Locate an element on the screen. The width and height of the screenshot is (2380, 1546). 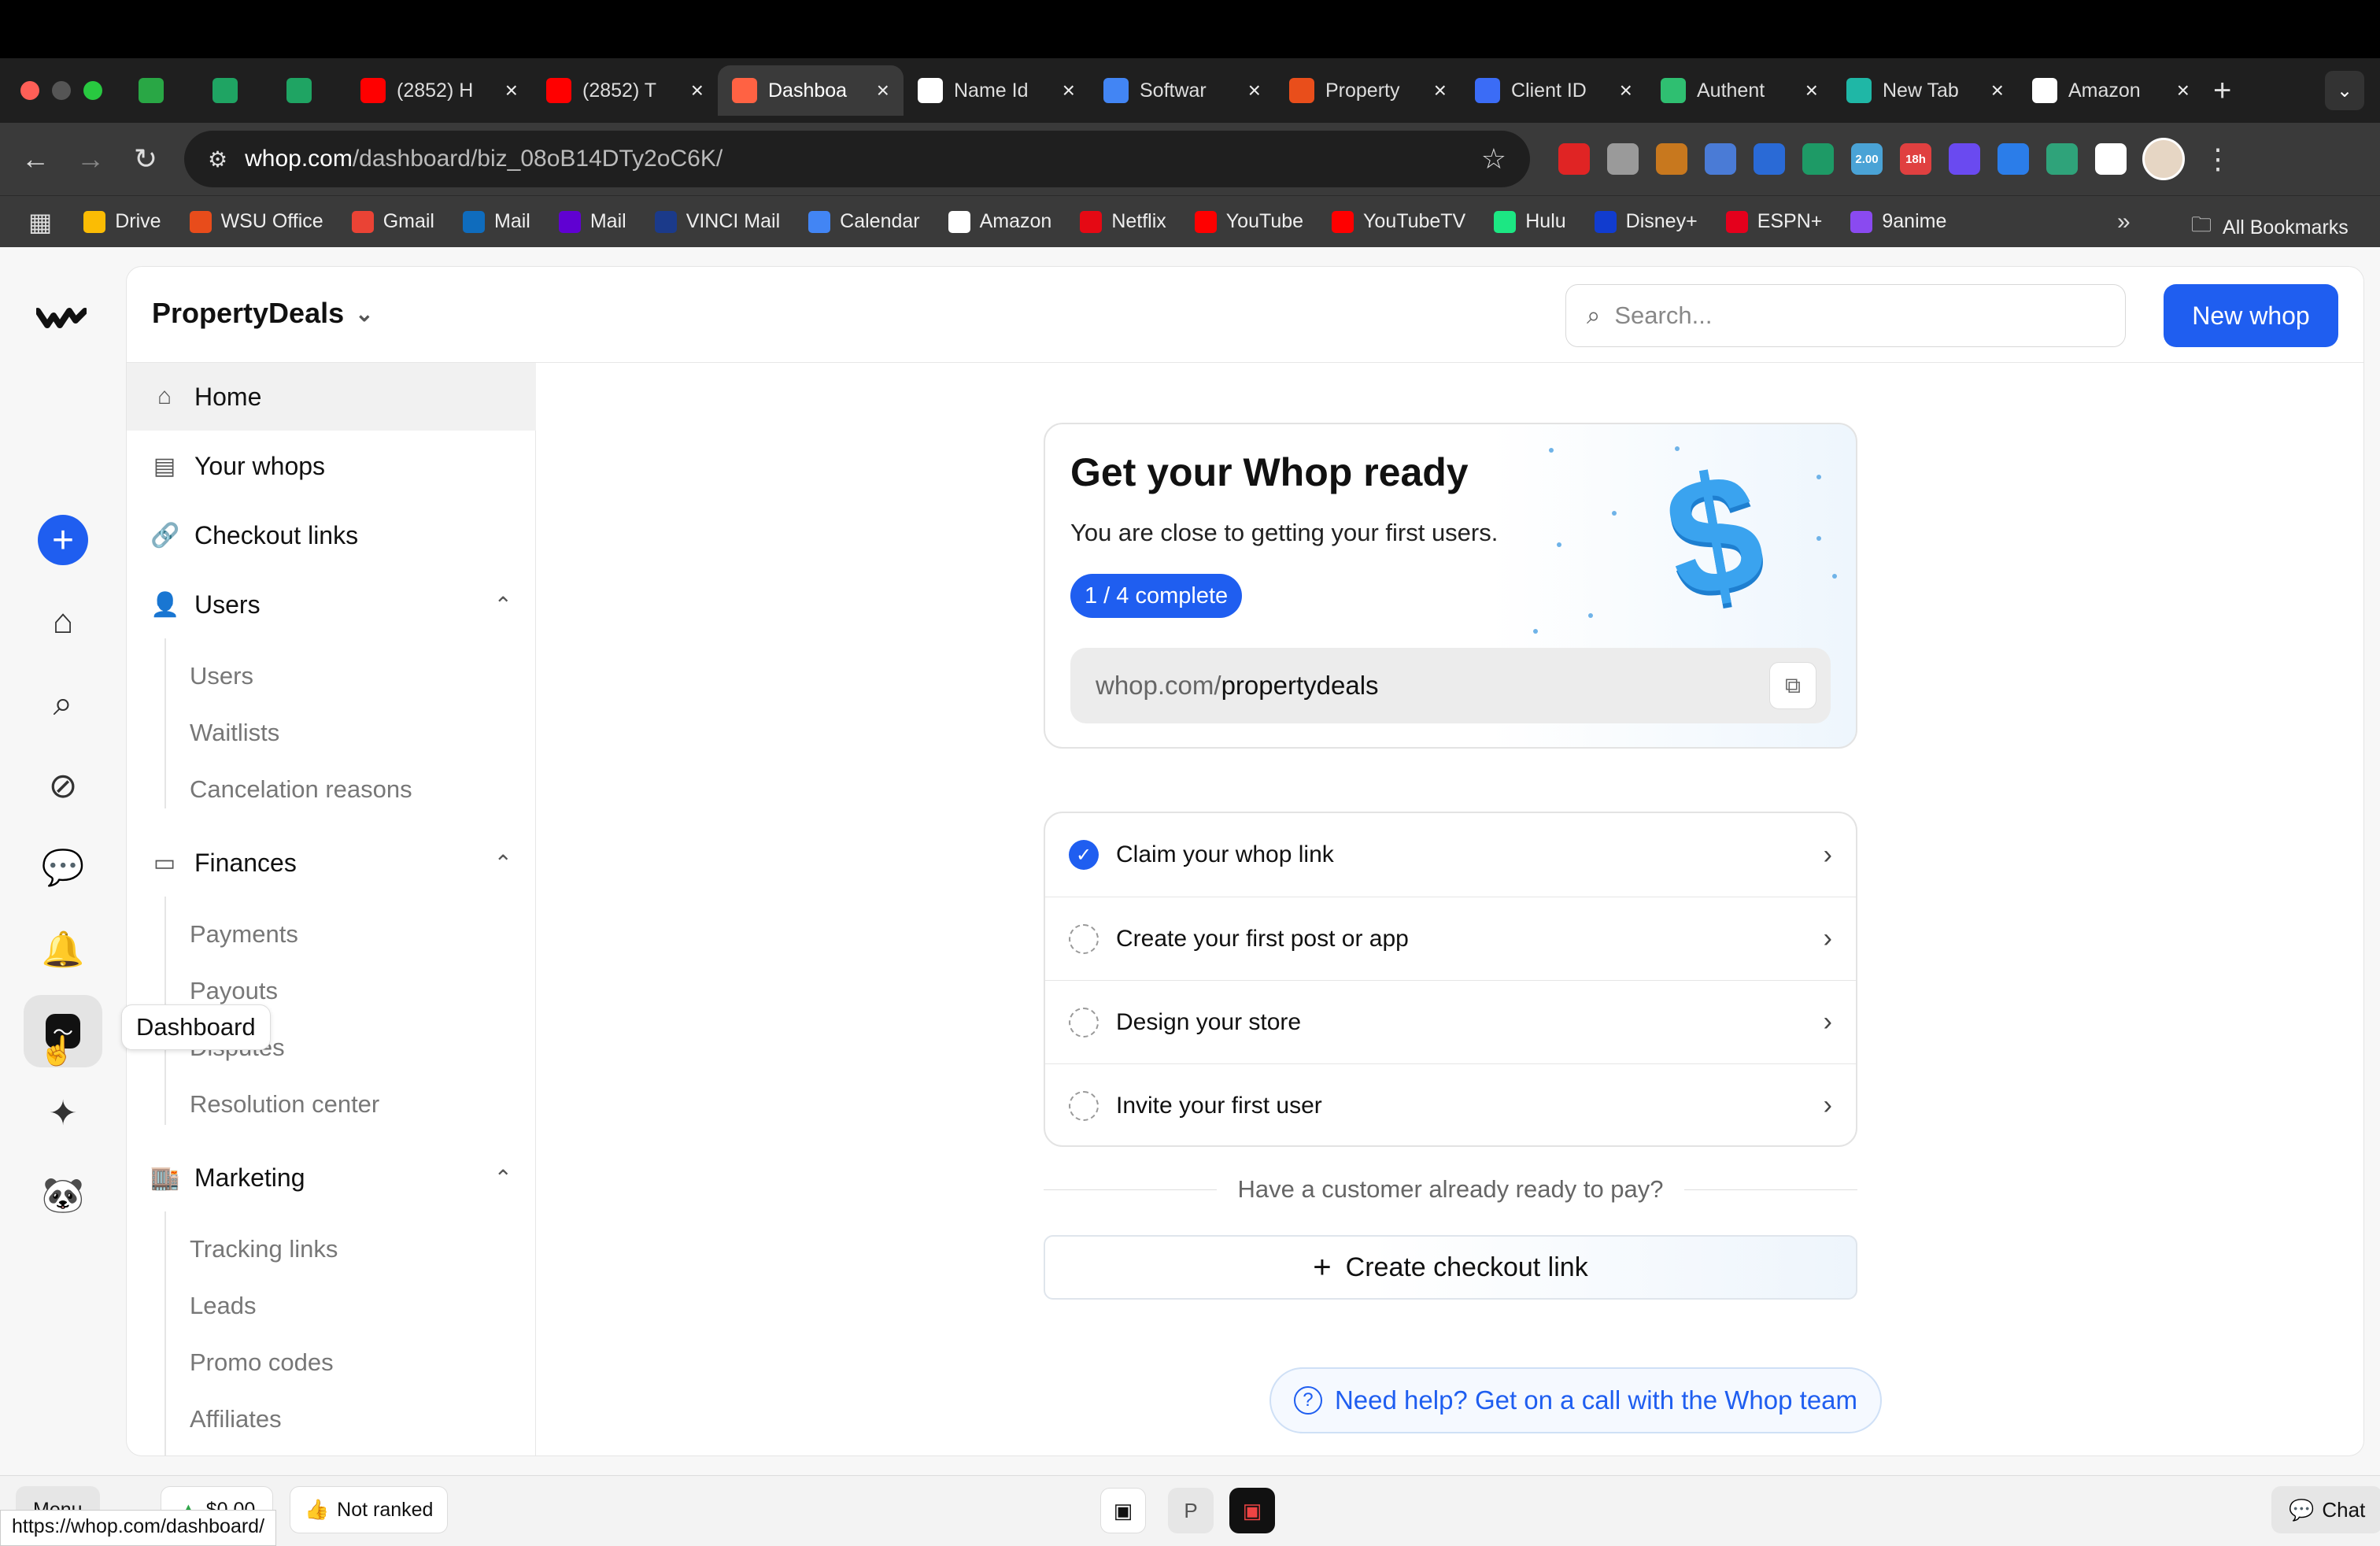
checklist-item: Create your first post or app › is located at coordinates (1450, 938).